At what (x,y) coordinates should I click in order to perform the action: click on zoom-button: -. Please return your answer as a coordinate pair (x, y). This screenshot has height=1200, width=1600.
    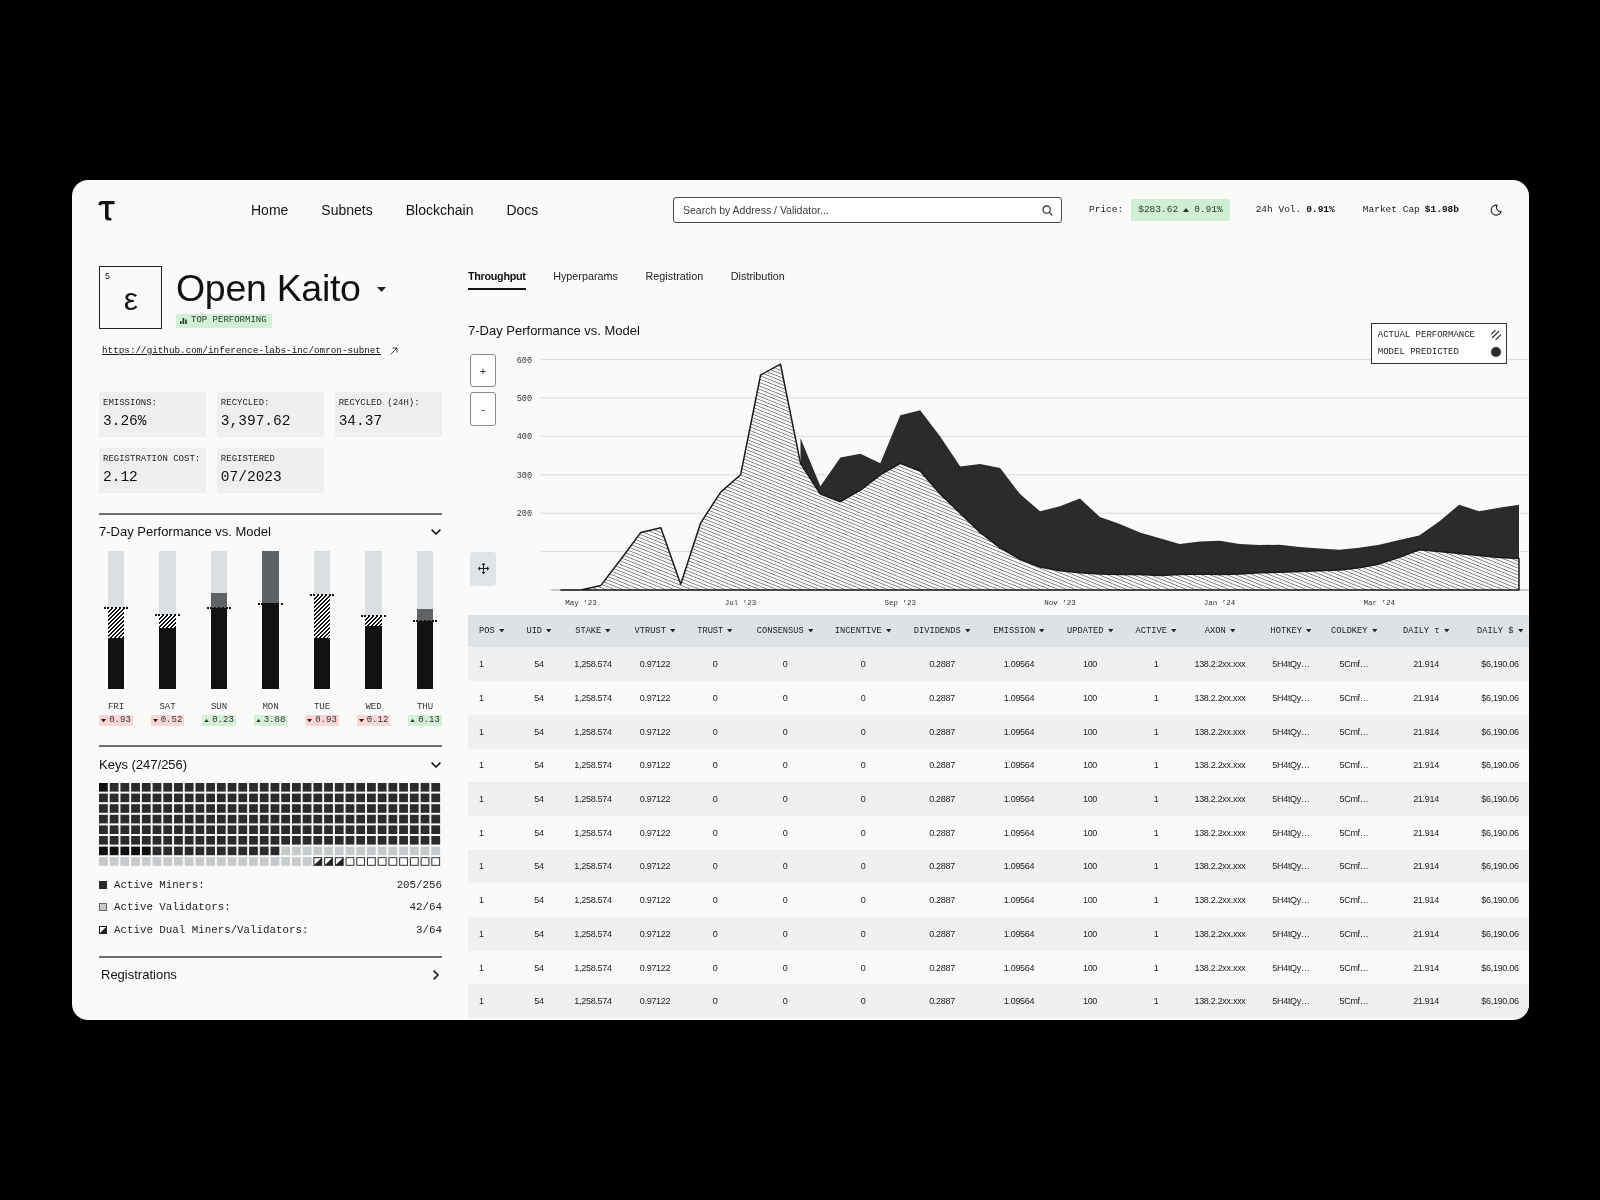
    Looking at the image, I should click on (483, 409).